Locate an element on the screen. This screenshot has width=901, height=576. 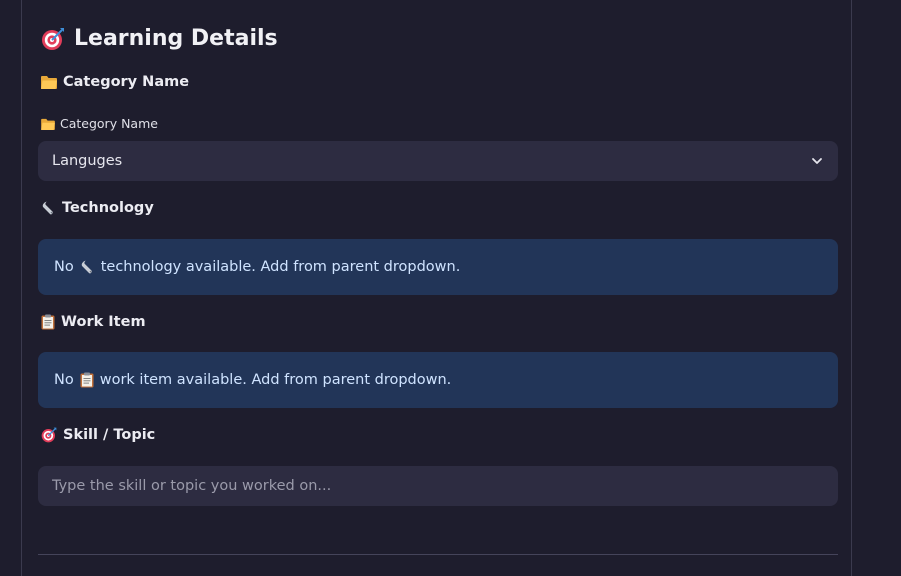
skill-topic-heading: Skill / Topic is located at coordinates (98, 435).